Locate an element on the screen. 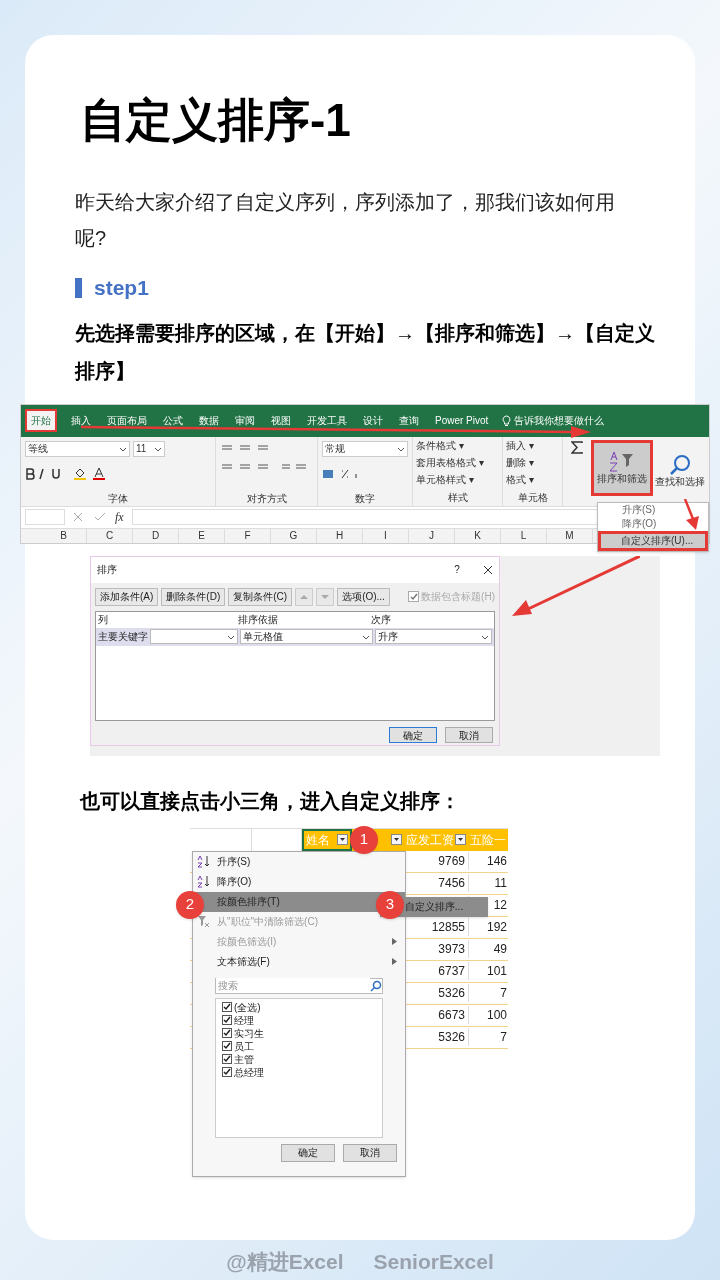 The height and width of the screenshot is (1280, 720). filter-menu-item: 升序(S) is located at coordinates (299, 861).